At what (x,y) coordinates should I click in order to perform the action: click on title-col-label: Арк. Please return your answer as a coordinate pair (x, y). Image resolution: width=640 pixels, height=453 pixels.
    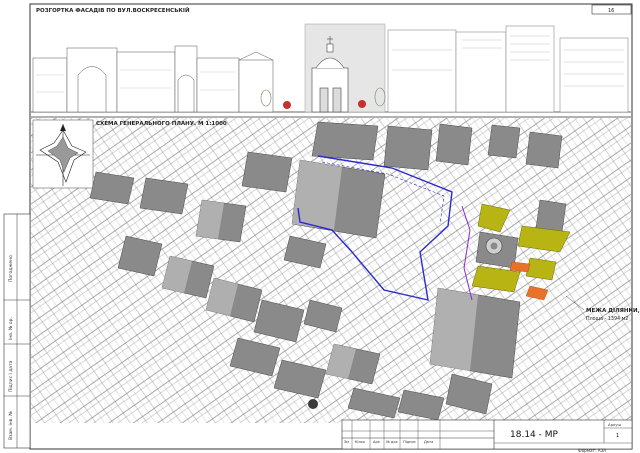
    Looking at the image, I should click on (377, 442).